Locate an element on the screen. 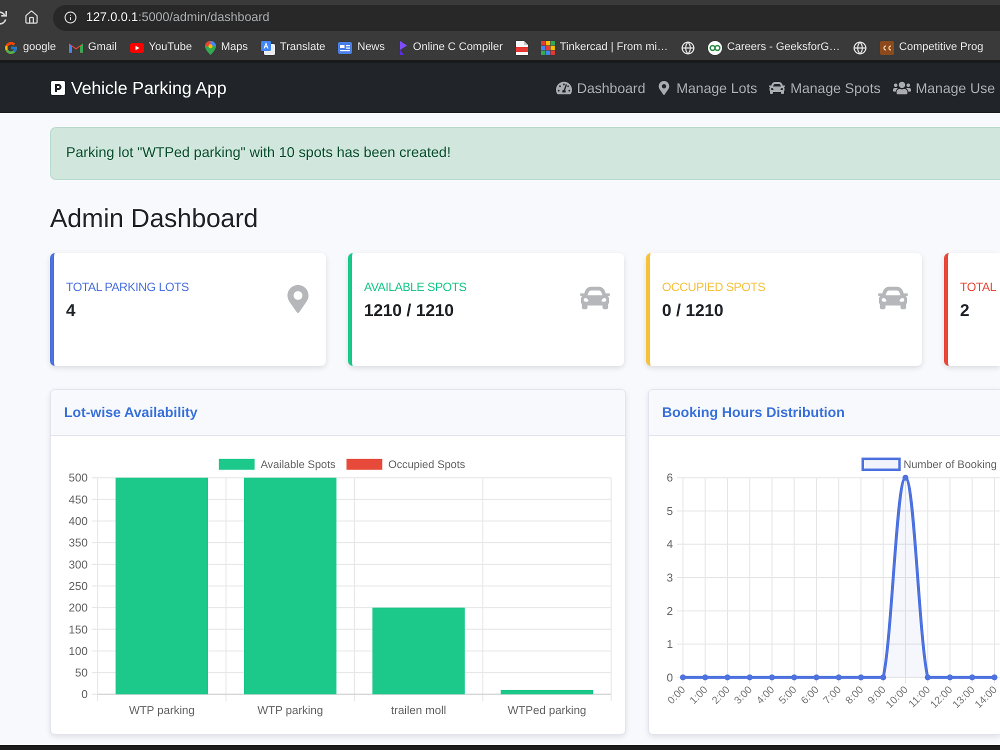 This screenshot has height=750, width=1000. bookmark-link: News is located at coordinates (361, 47).